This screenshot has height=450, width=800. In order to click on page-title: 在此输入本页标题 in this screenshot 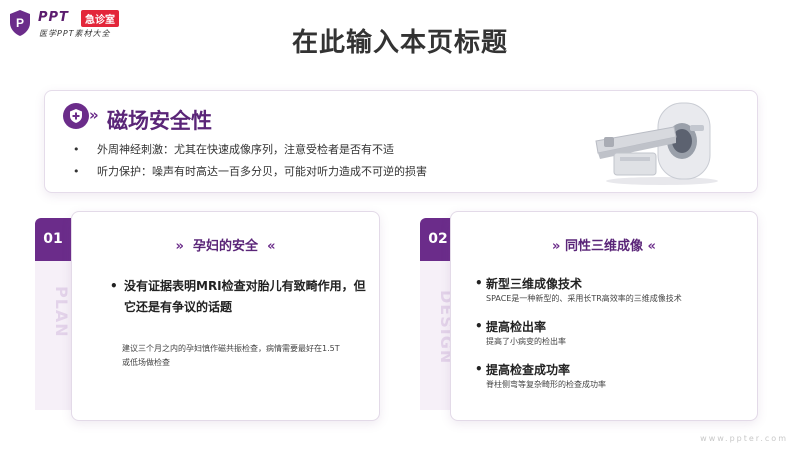, I will do `click(399, 43)`.